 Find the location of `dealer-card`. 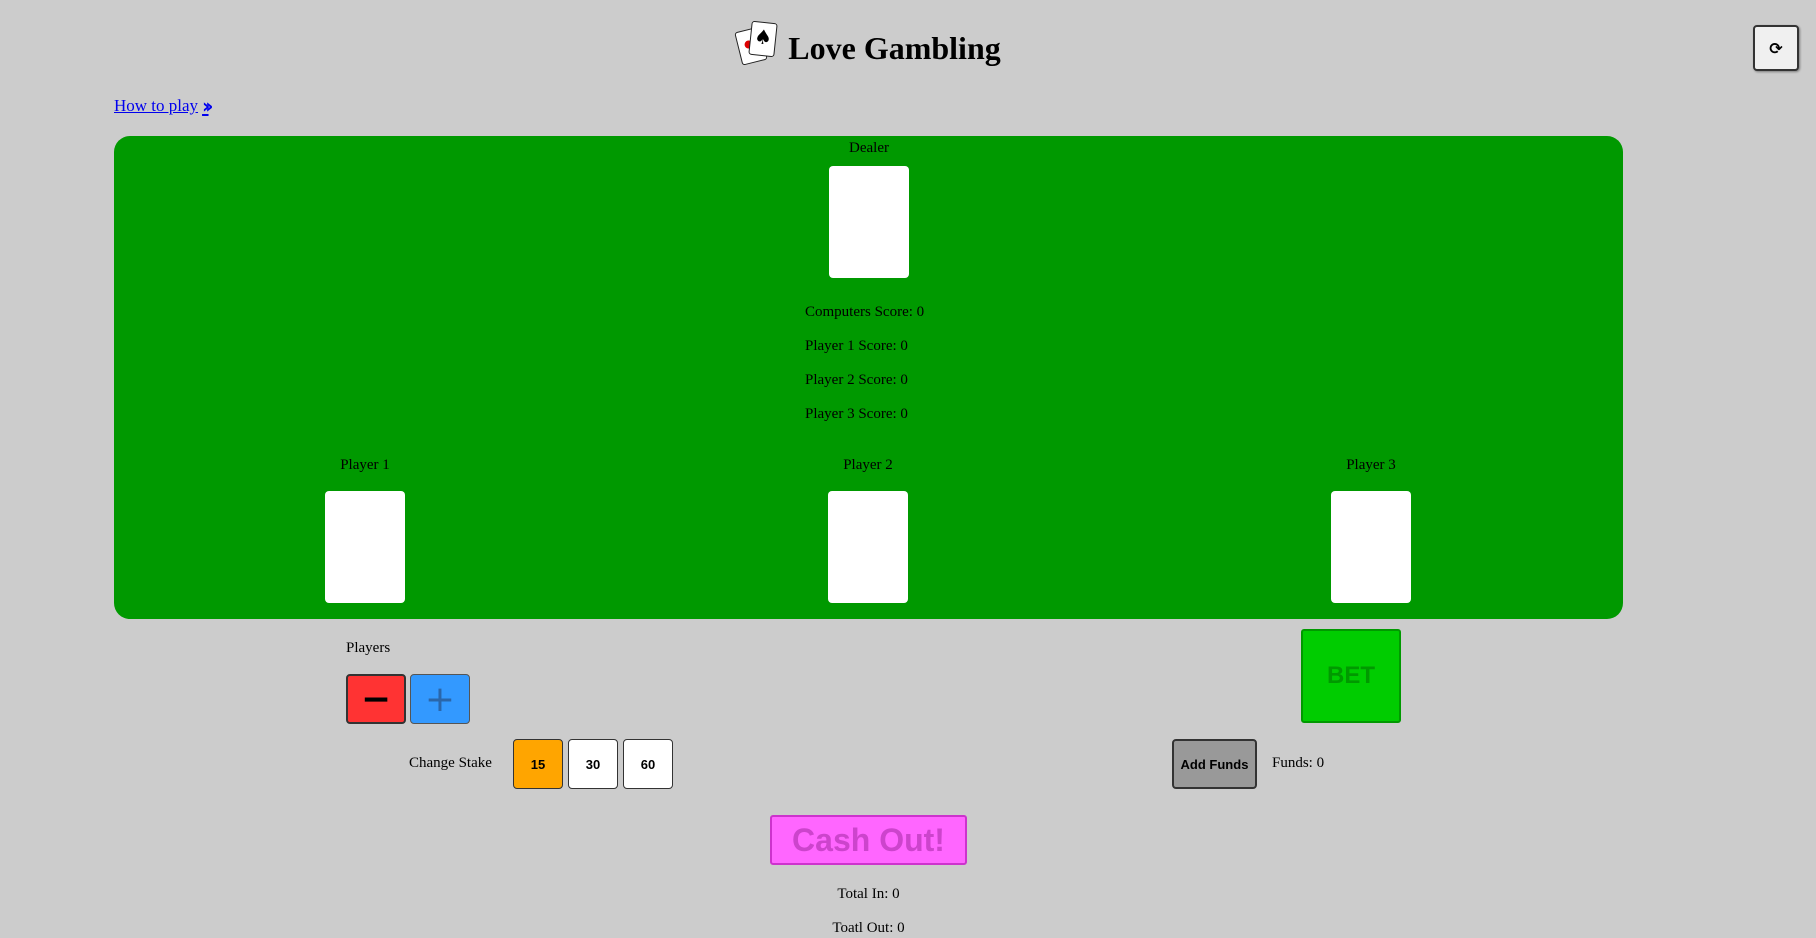

dealer-card is located at coordinates (869, 222).